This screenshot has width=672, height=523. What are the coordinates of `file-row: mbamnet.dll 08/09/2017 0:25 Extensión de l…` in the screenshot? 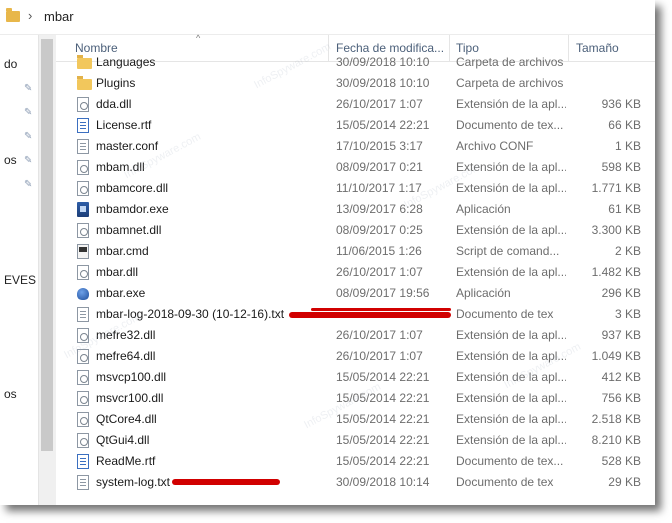 It's located at (355, 230).